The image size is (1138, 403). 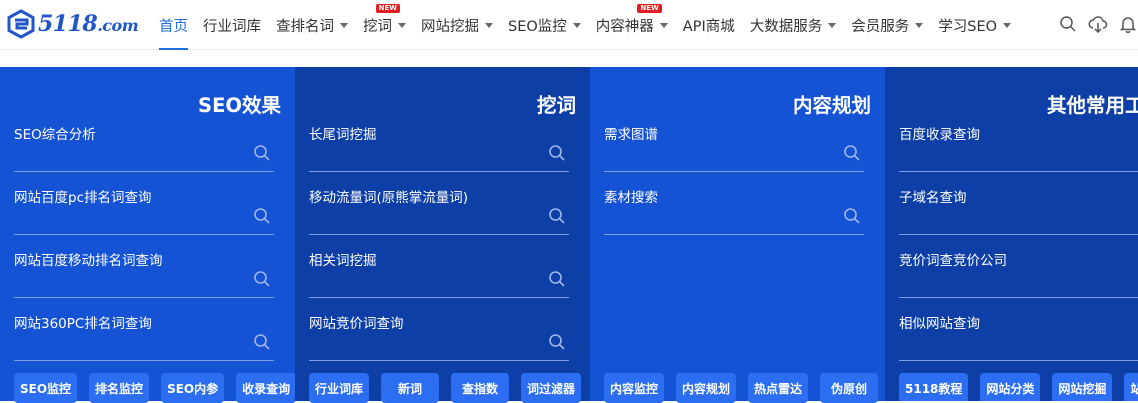 I want to click on nav-item-label: SEO监控, so click(x=537, y=26).